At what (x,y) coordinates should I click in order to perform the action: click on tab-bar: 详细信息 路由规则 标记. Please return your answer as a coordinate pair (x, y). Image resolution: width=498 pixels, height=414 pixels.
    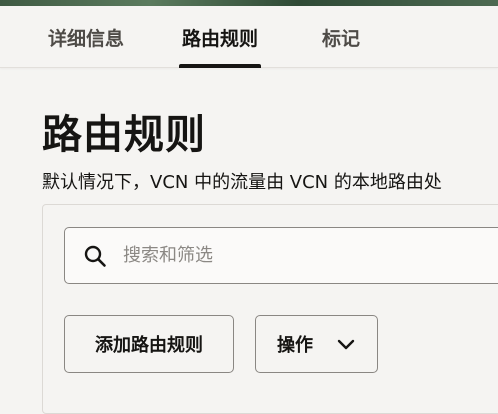
    Looking at the image, I should click on (249, 37).